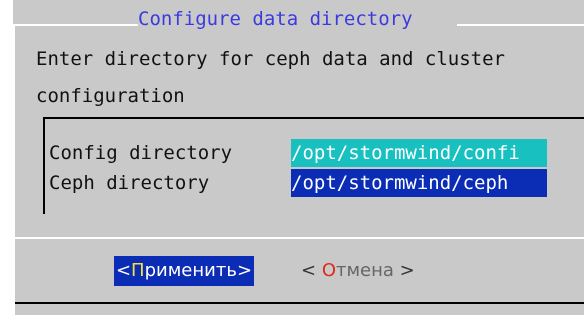 The height and width of the screenshot is (315, 584). What do you see at coordinates (419, 183) in the screenshot?
I see `ceph-directory-input: /opt/stormwind/ceph` at bounding box center [419, 183].